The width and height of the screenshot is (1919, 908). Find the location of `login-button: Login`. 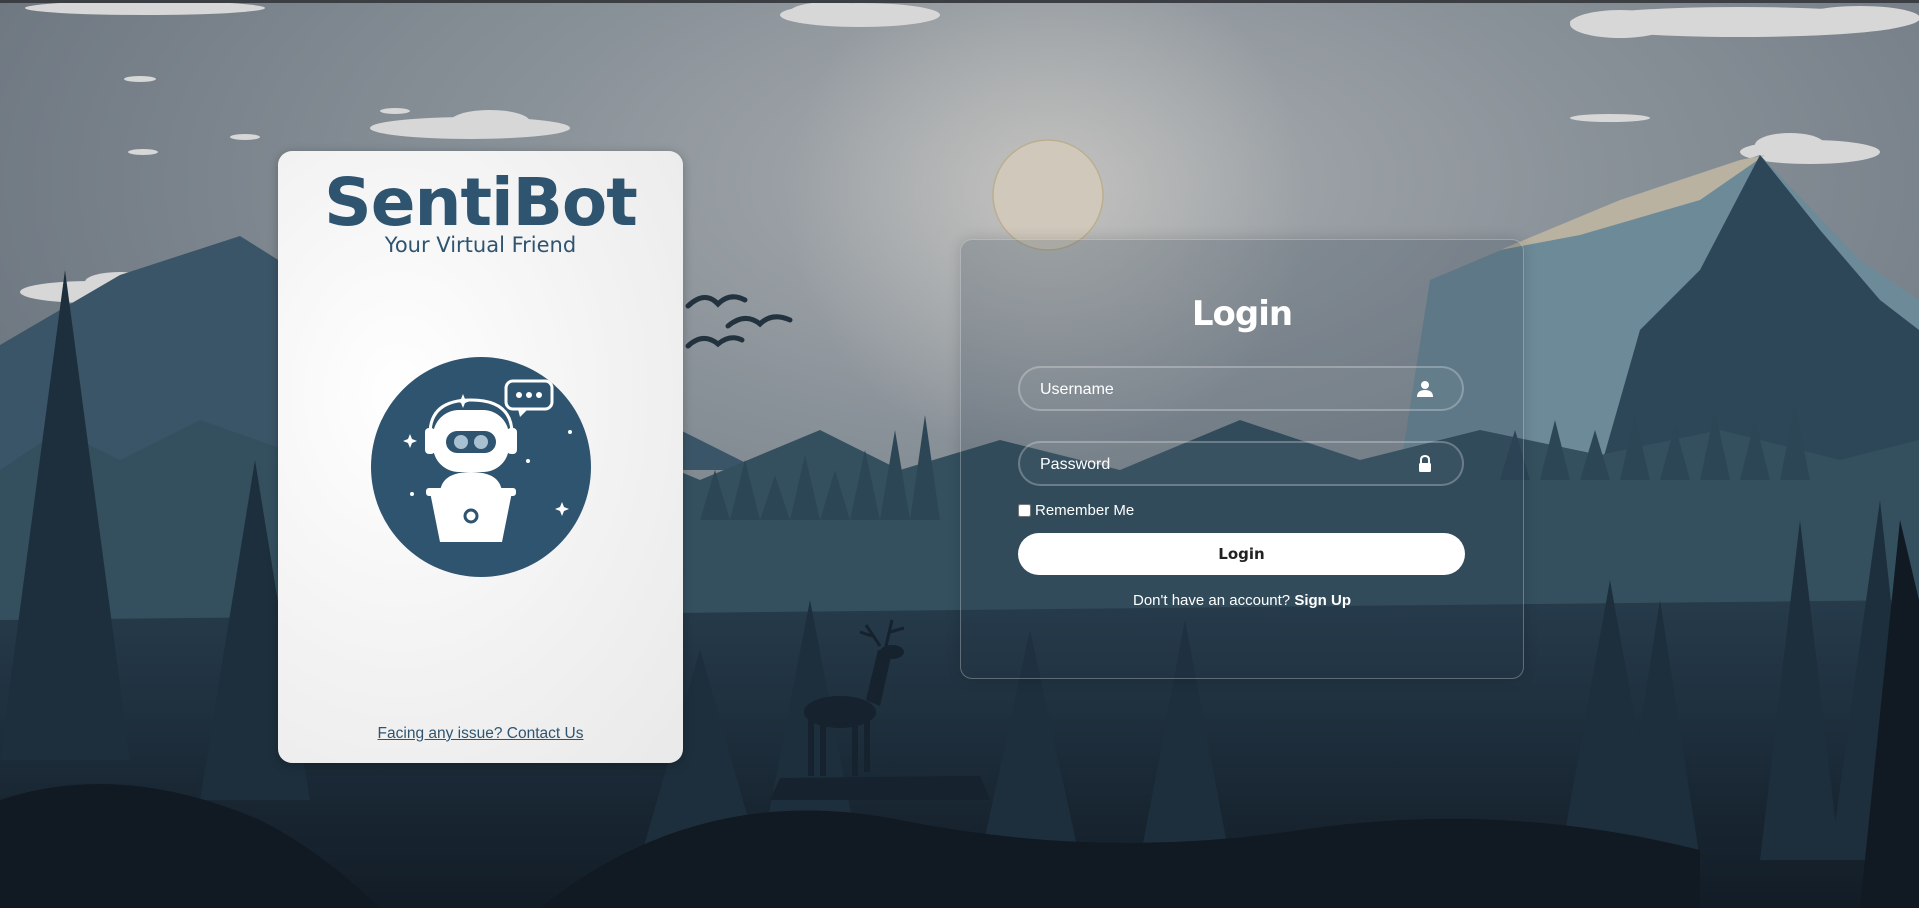

login-button: Login is located at coordinates (1241, 554).